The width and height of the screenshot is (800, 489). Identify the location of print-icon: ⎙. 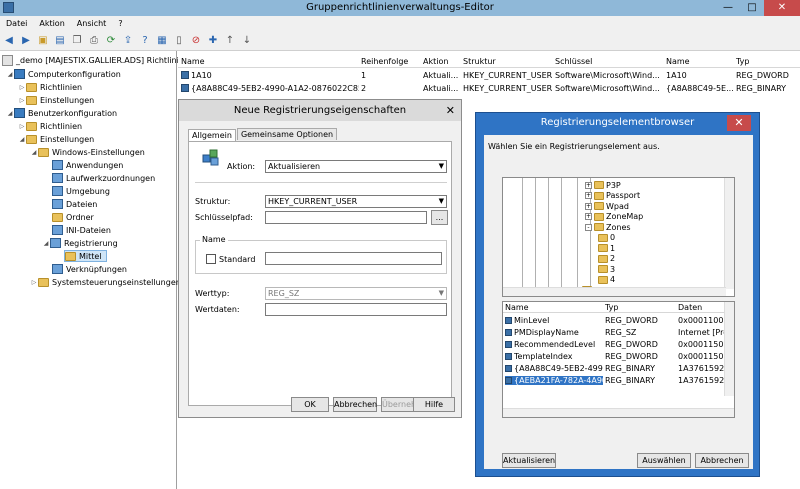
(94, 40).